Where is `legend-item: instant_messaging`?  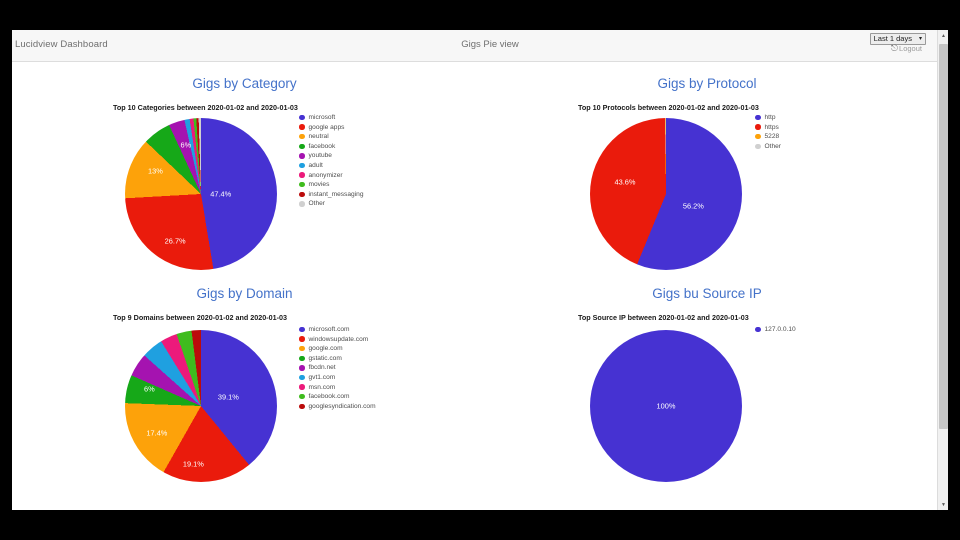
legend-item: instant_messaging is located at coordinates (331, 194).